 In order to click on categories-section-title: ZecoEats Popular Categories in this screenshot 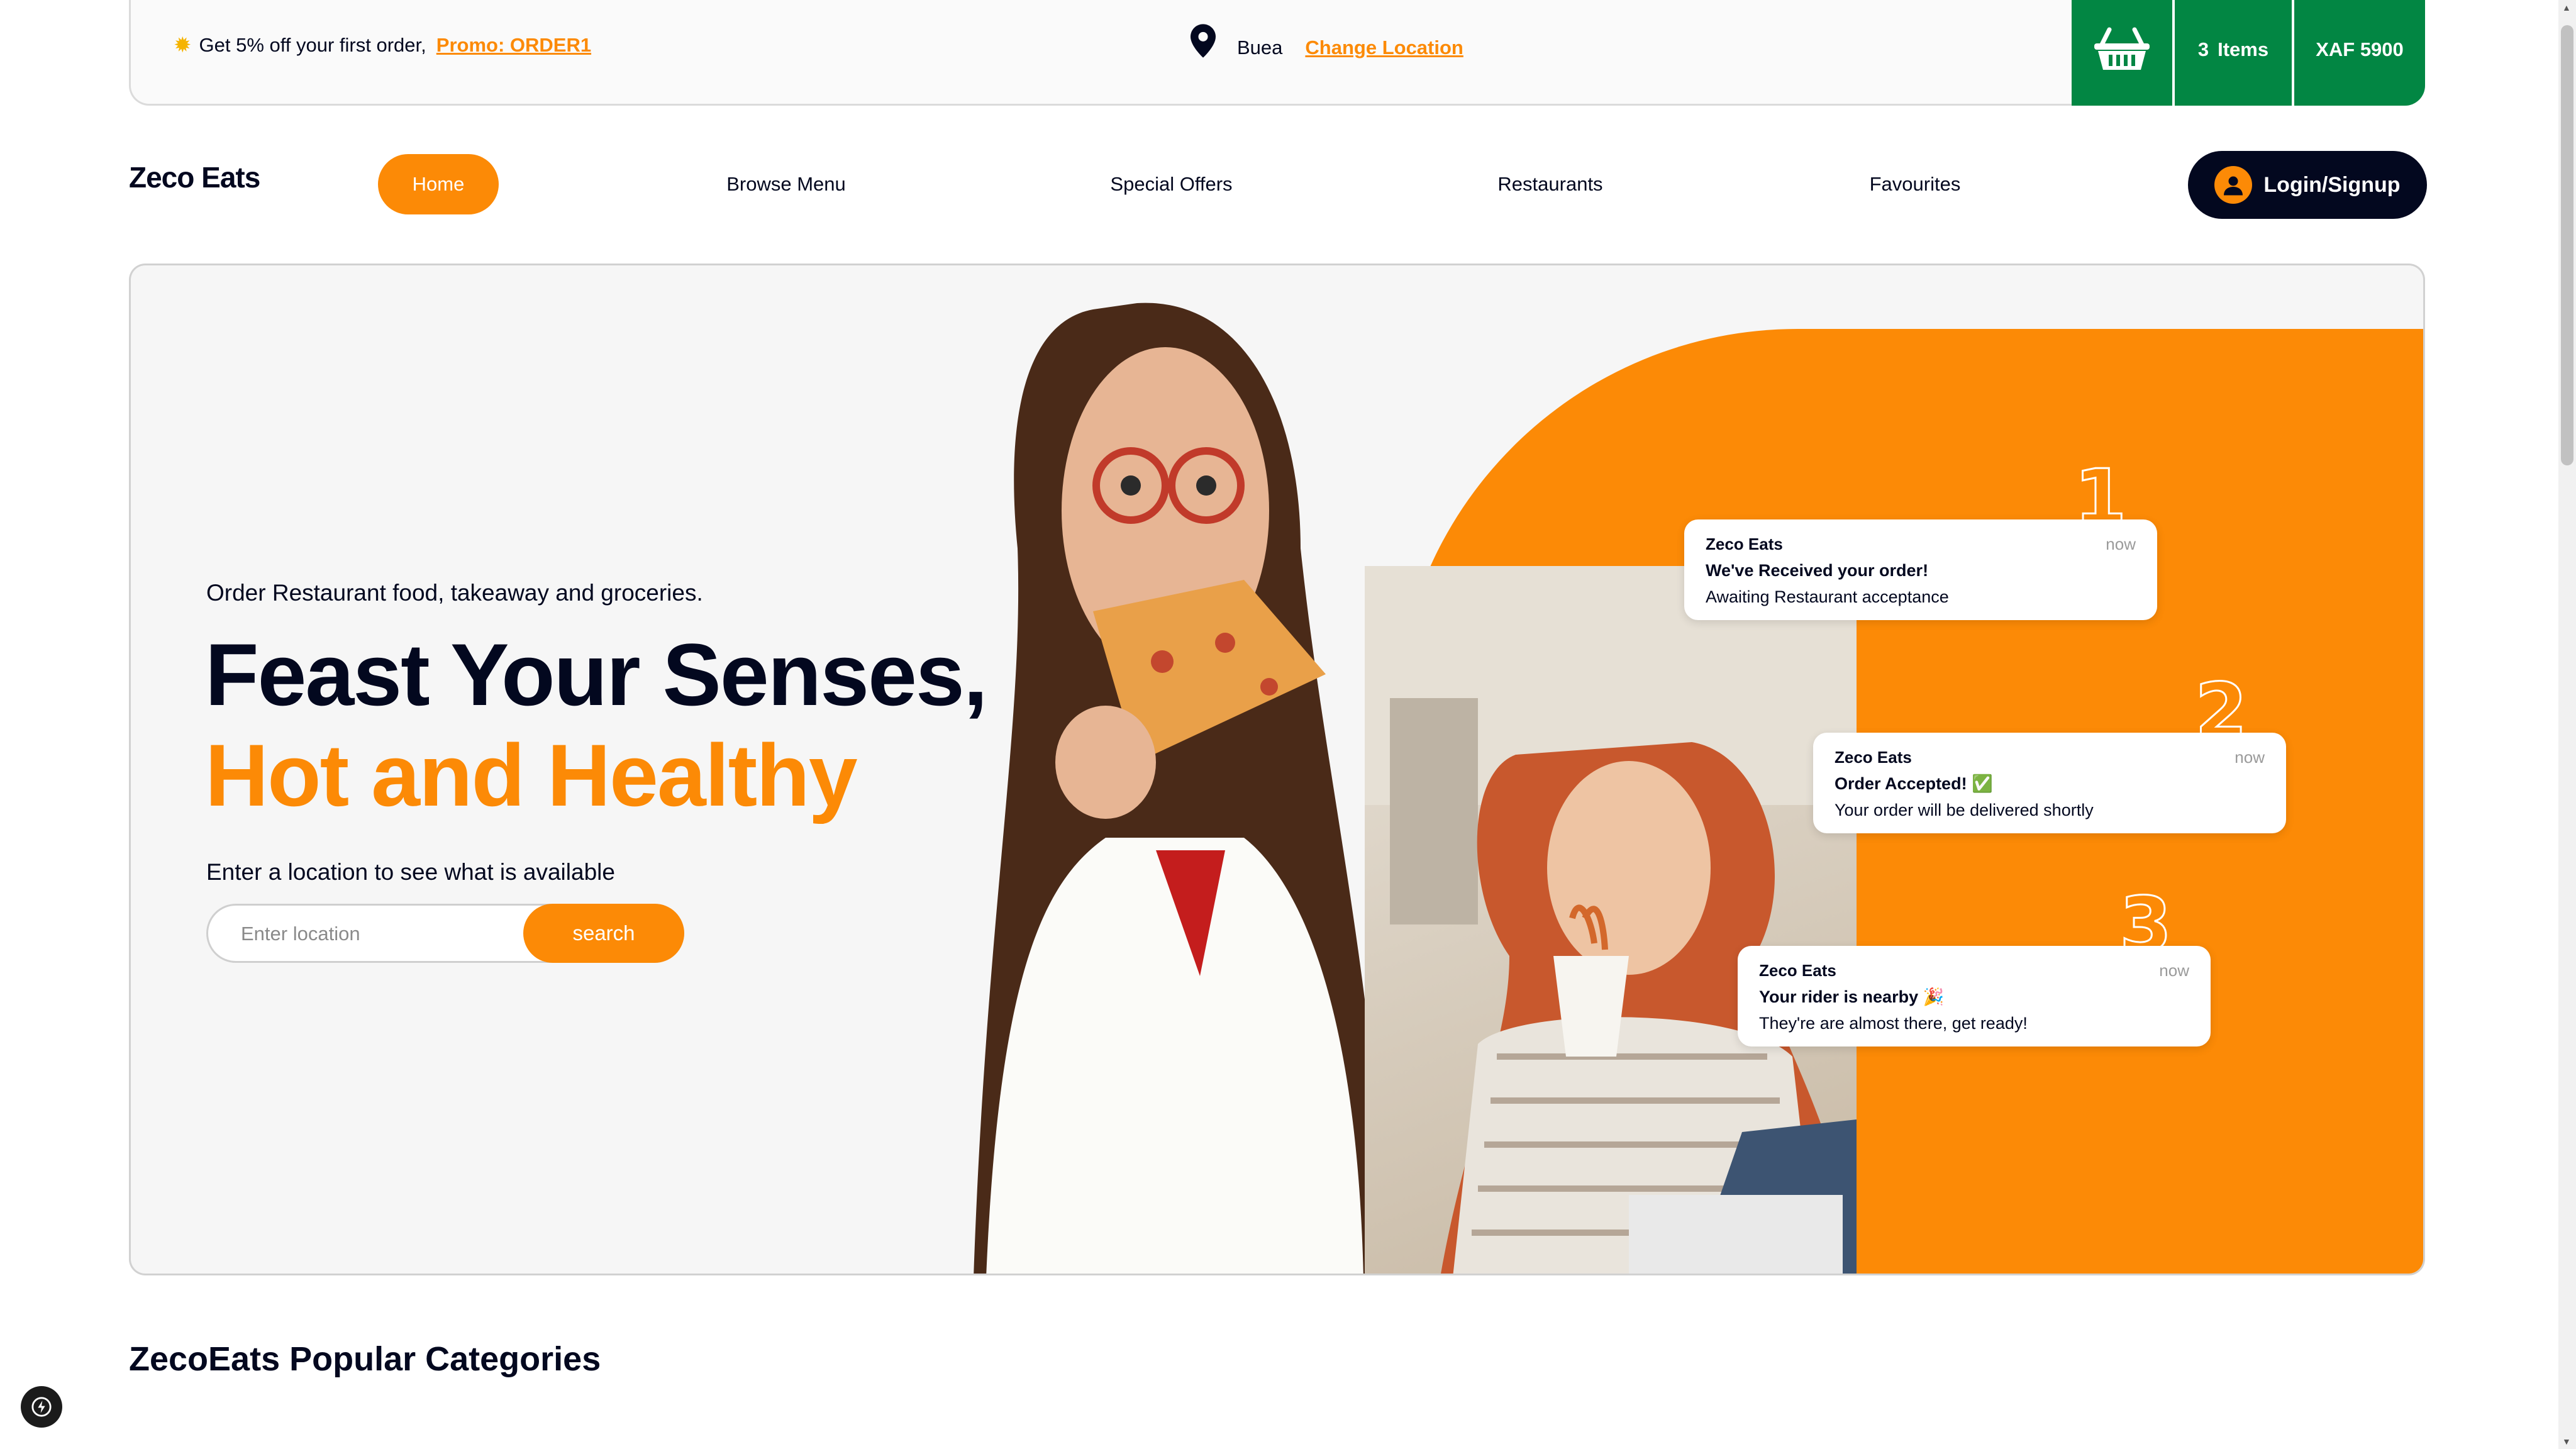, I will do `click(365, 1359)`.